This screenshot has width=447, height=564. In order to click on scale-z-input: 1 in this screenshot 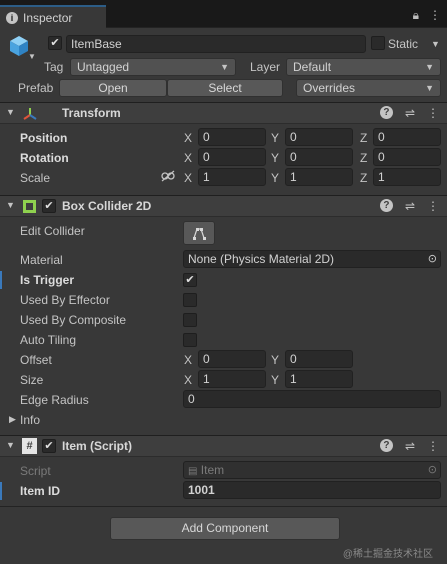, I will do `click(407, 177)`.